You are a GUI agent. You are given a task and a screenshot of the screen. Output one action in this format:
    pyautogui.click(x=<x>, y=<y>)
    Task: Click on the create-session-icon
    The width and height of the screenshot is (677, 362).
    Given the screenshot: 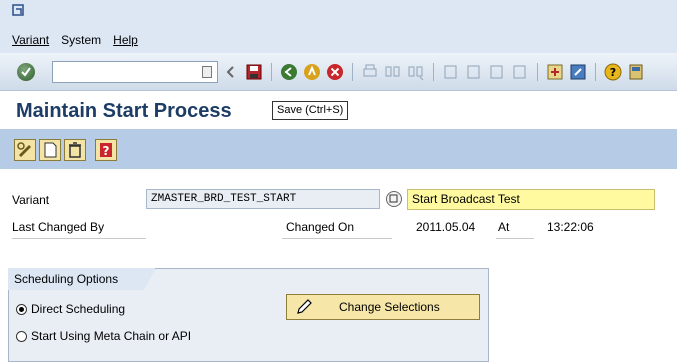 What is the action you would take?
    pyautogui.click(x=555, y=72)
    